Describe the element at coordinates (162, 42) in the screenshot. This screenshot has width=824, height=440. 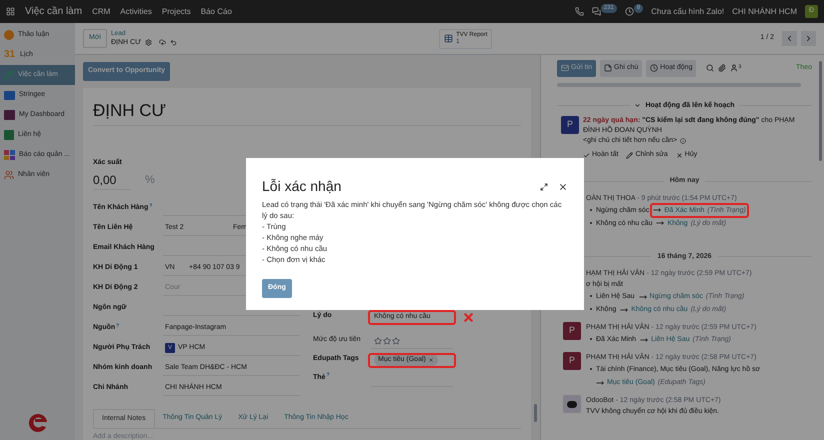
I see `cloud-upload-icon` at that location.